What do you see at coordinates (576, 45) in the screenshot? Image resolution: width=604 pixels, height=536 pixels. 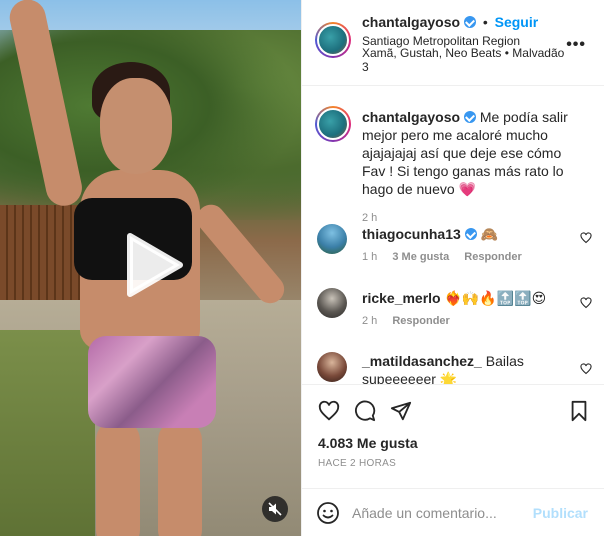 I see `more-options-button: •••` at bounding box center [576, 45].